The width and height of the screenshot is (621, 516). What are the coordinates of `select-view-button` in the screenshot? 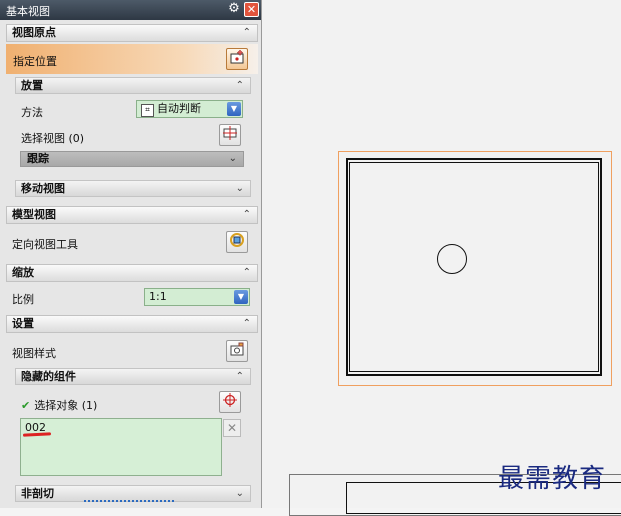 It's located at (230, 135).